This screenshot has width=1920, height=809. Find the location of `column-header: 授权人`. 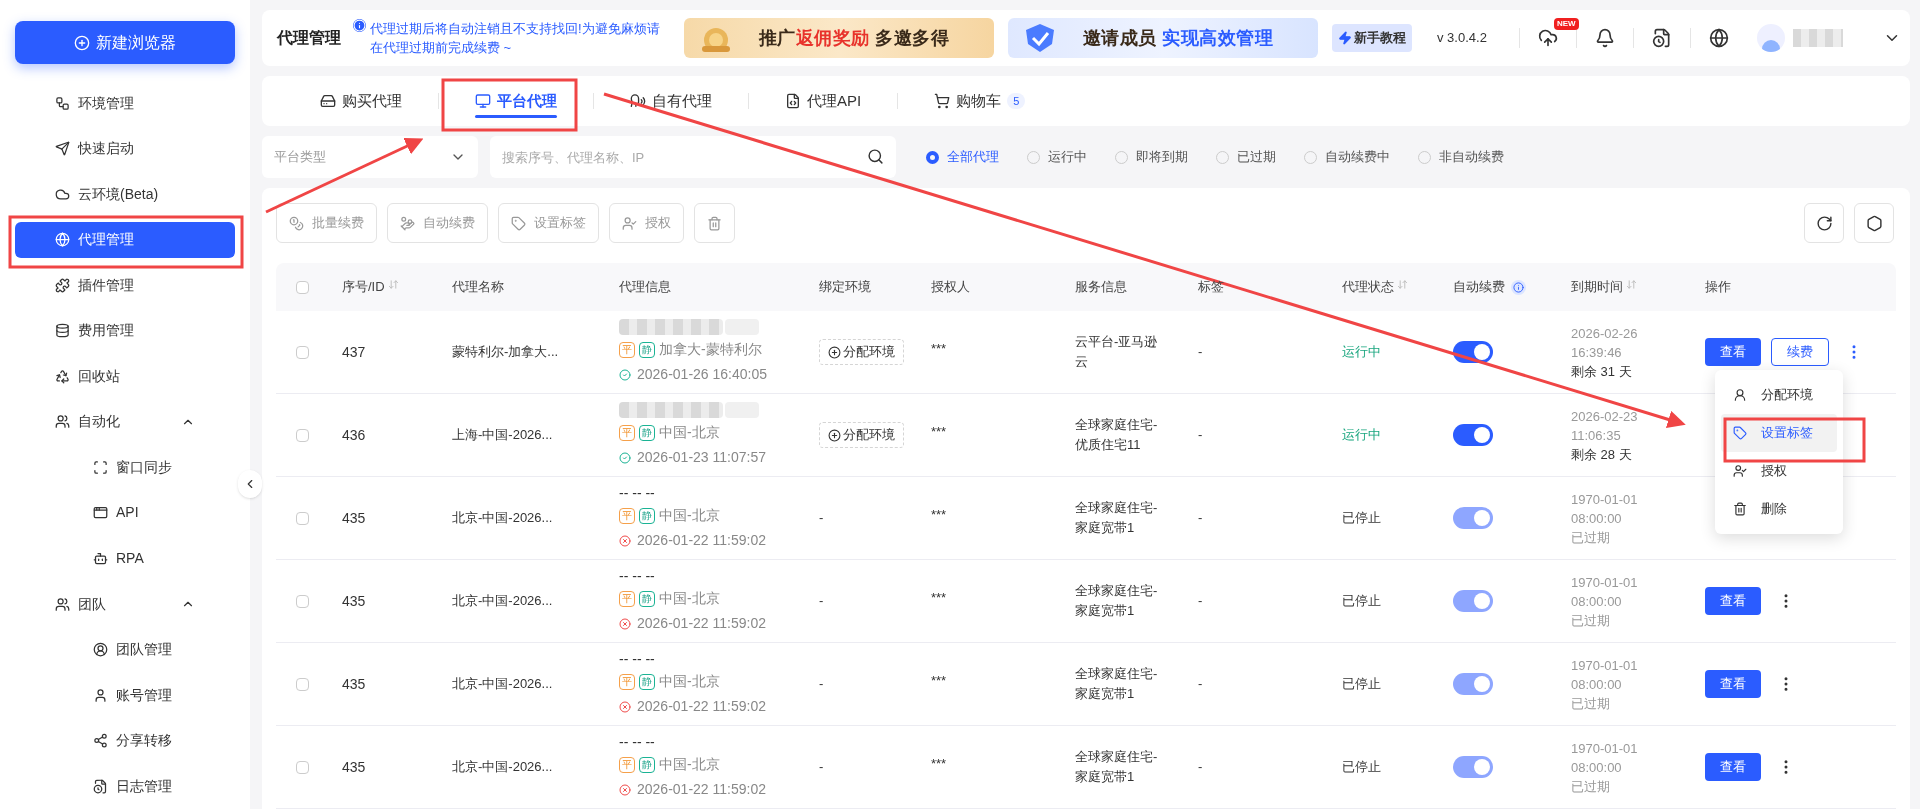

column-header: 授权人 is located at coordinates (950, 287).